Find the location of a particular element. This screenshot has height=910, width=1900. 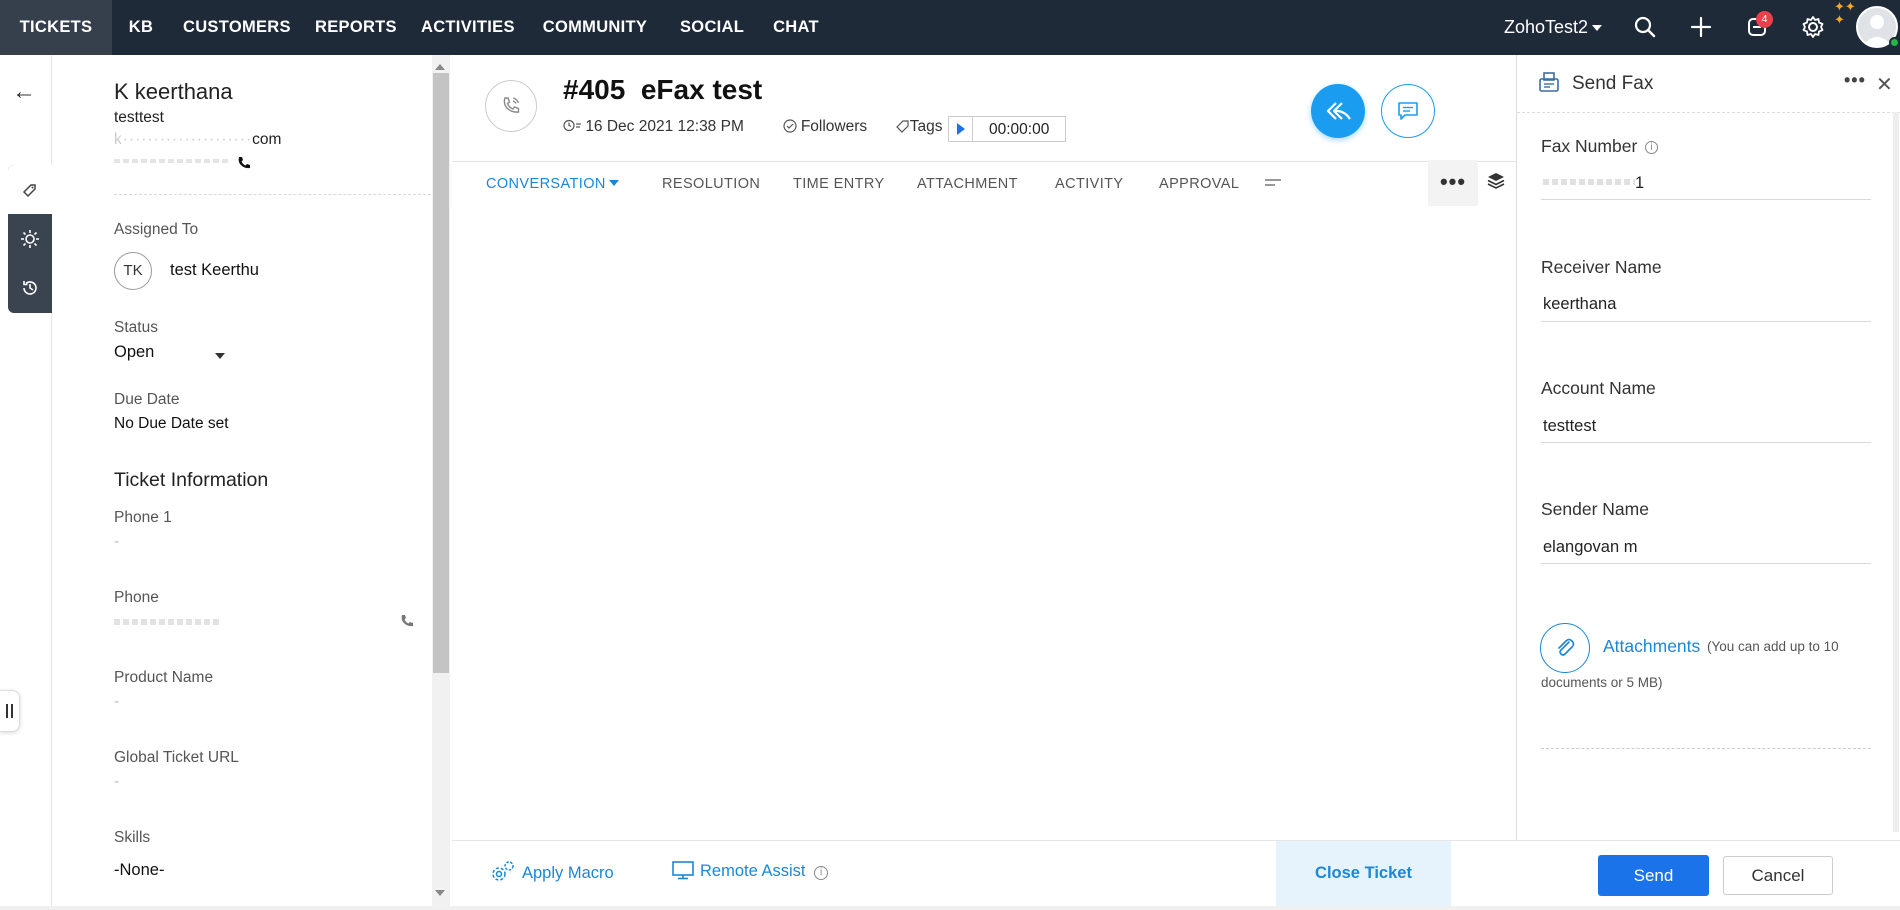

fax-number-label: Fax Number is located at coordinates (1589, 146).